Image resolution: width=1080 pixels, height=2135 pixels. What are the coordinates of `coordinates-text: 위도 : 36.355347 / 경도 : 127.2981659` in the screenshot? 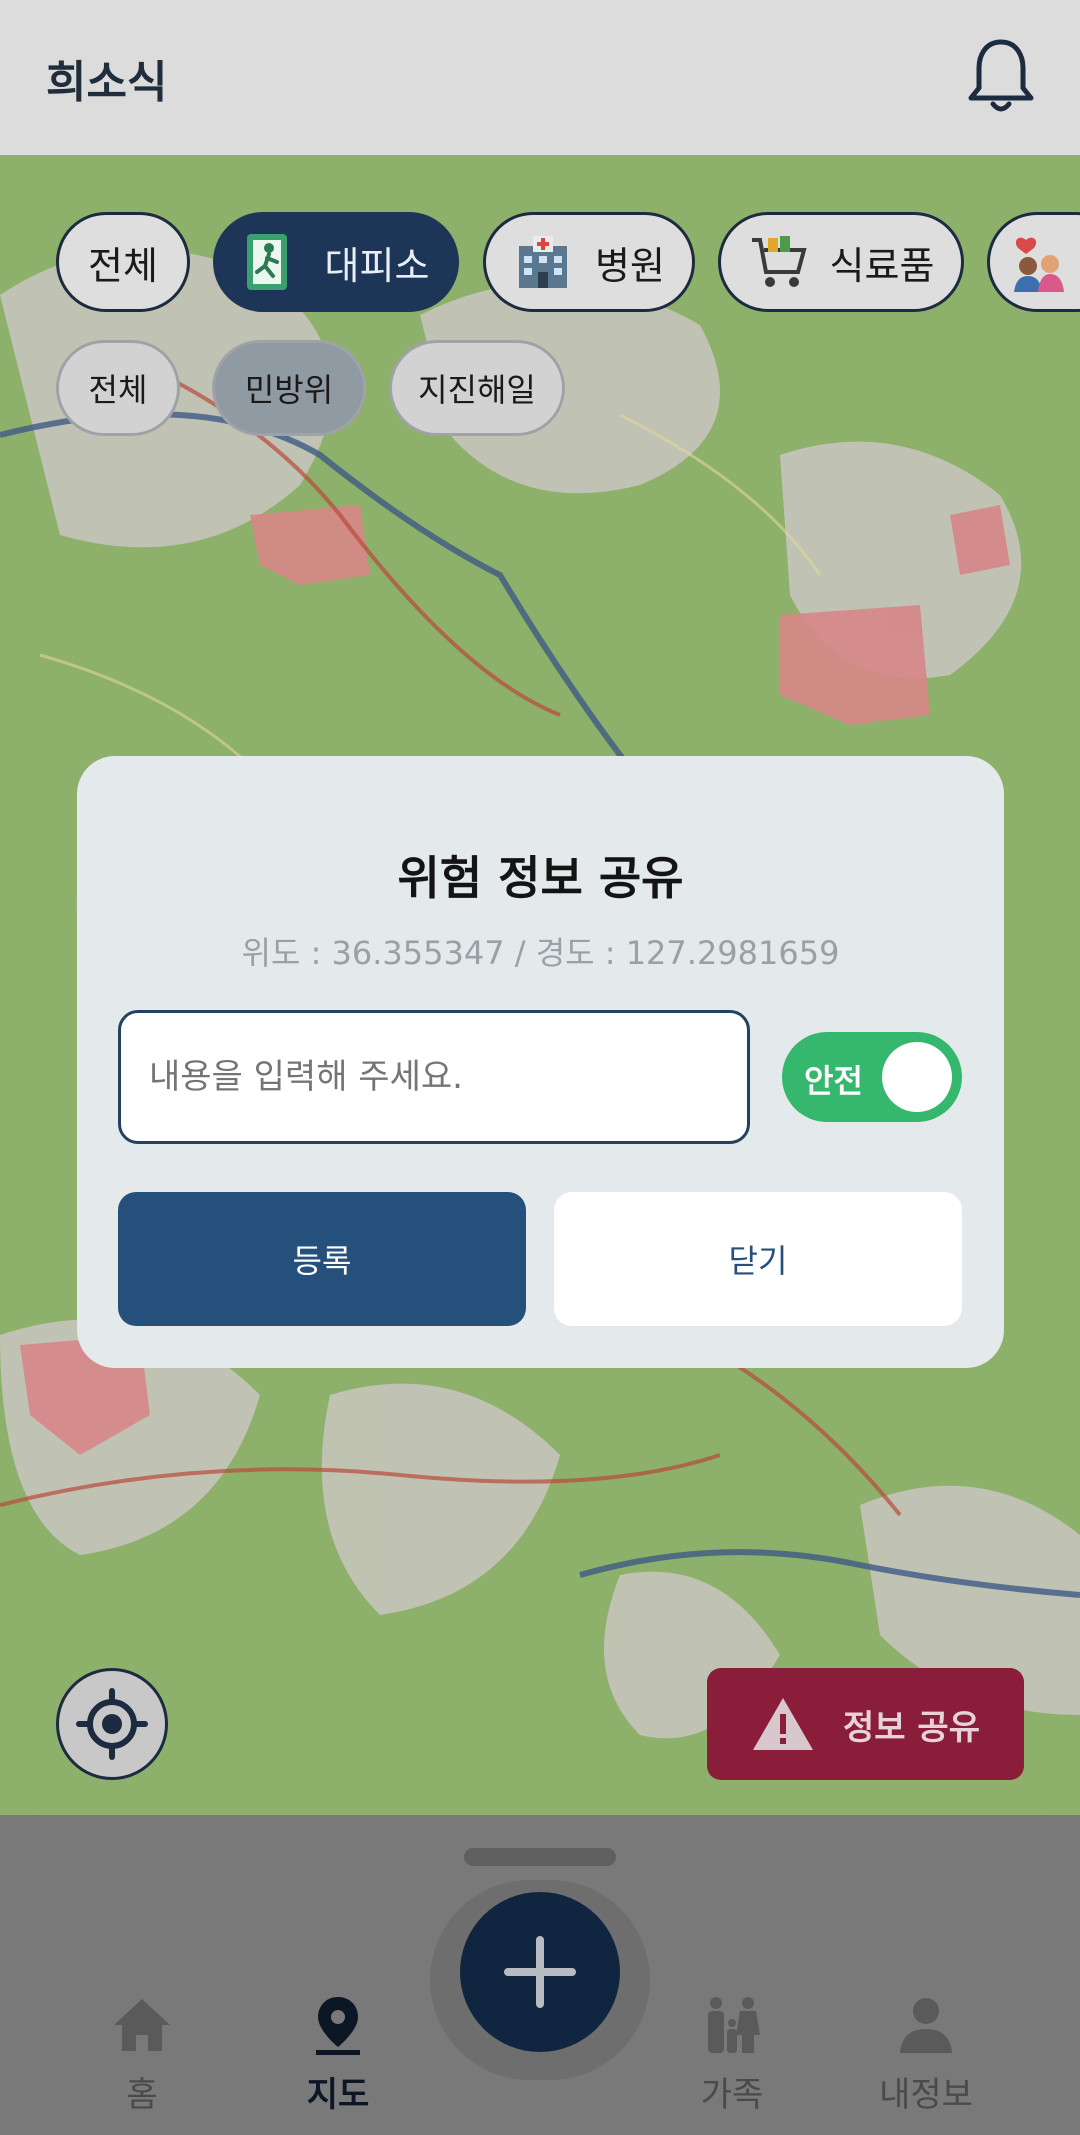 It's located at (540, 953).